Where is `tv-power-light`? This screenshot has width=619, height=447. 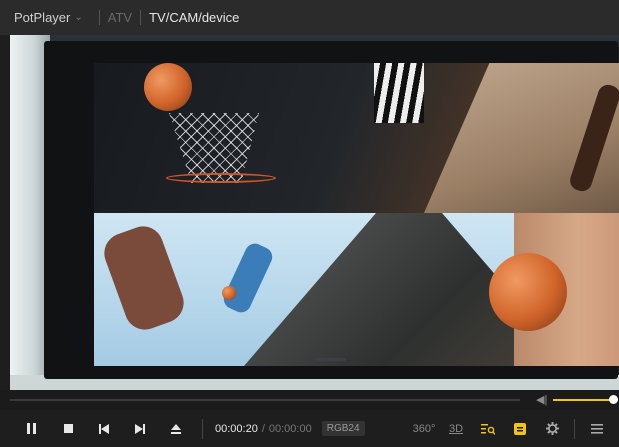
tv-power-light is located at coordinates (331, 359).